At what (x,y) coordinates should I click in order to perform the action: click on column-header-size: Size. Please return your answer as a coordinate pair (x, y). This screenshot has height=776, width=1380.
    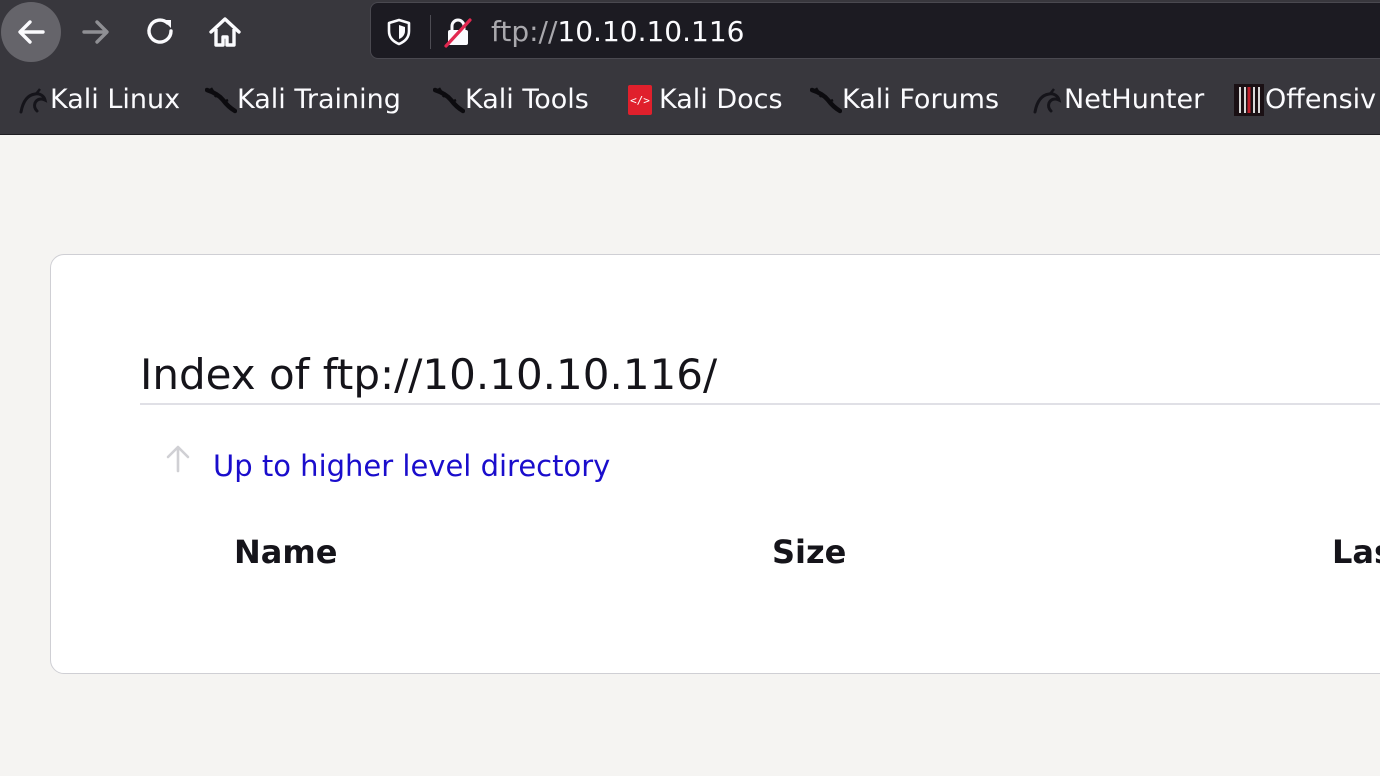
    Looking at the image, I should click on (809, 552).